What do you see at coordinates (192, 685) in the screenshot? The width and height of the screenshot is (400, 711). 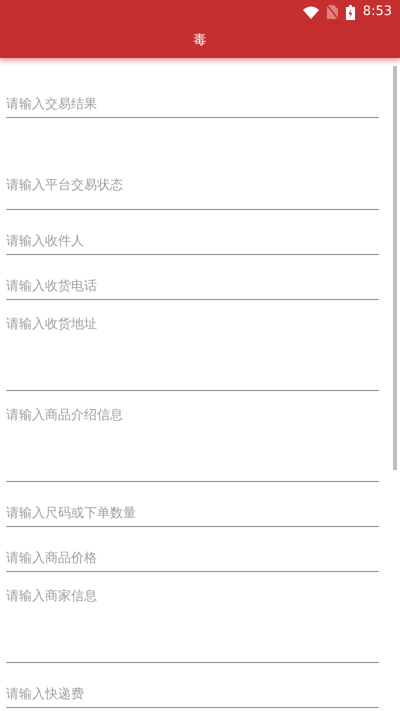 I see `input-field: 请输入快递费` at bounding box center [192, 685].